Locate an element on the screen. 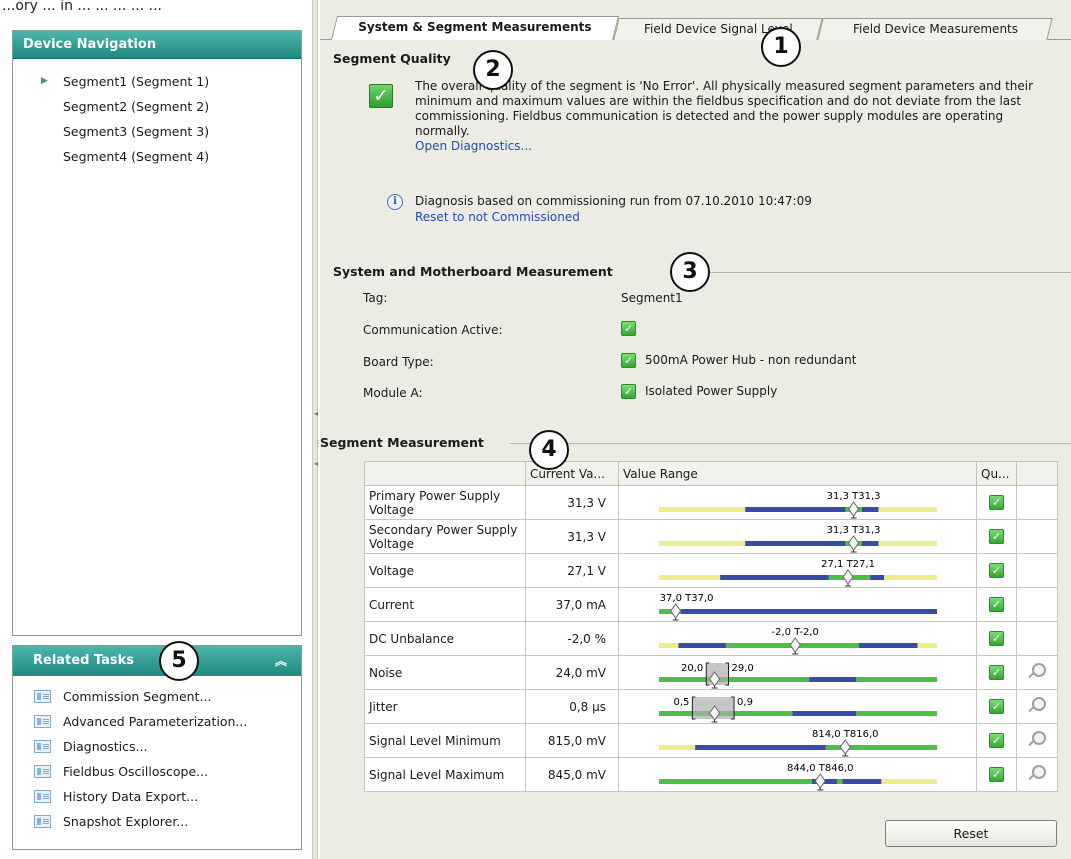 The height and width of the screenshot is (859, 1071). device-navigation-title: Device Navigation is located at coordinates (157, 45).